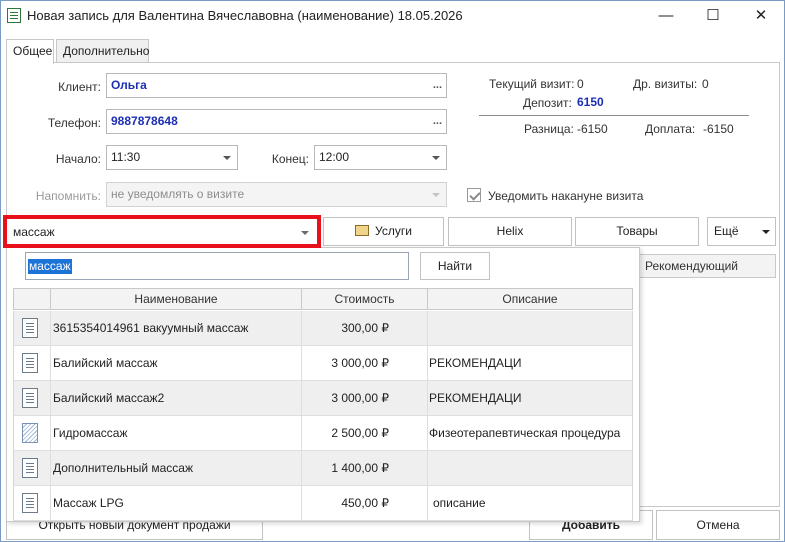 The image size is (785, 542). What do you see at coordinates (176, 363) in the screenshot?
I see `service-name: Балийский массаж` at bounding box center [176, 363].